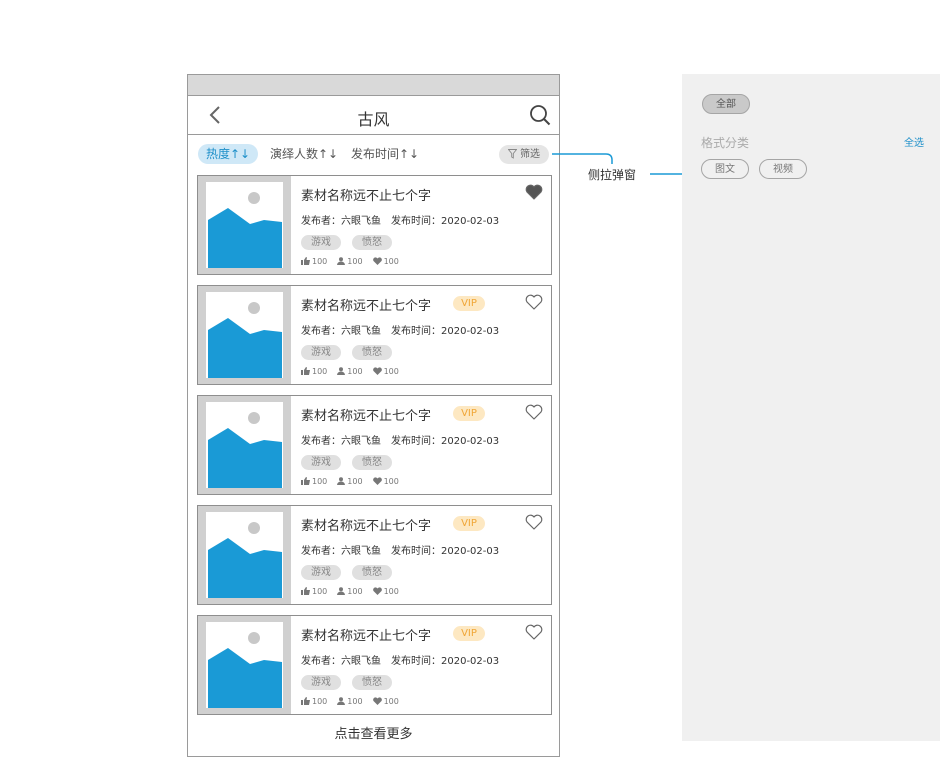 The height and width of the screenshot is (758, 940). Describe the element at coordinates (304, 154) in the screenshot. I see `sort-performers-button: 演绎人数↑↓` at that location.